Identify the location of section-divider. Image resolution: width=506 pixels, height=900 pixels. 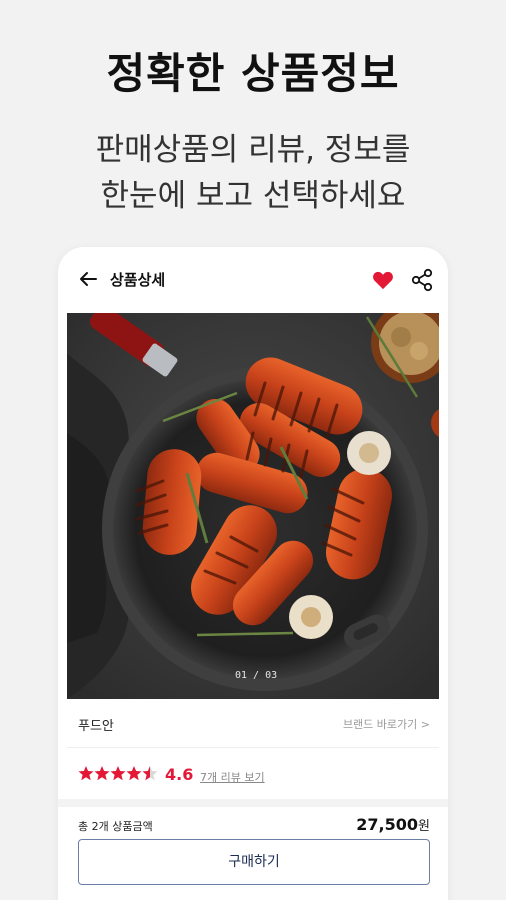
(253, 803).